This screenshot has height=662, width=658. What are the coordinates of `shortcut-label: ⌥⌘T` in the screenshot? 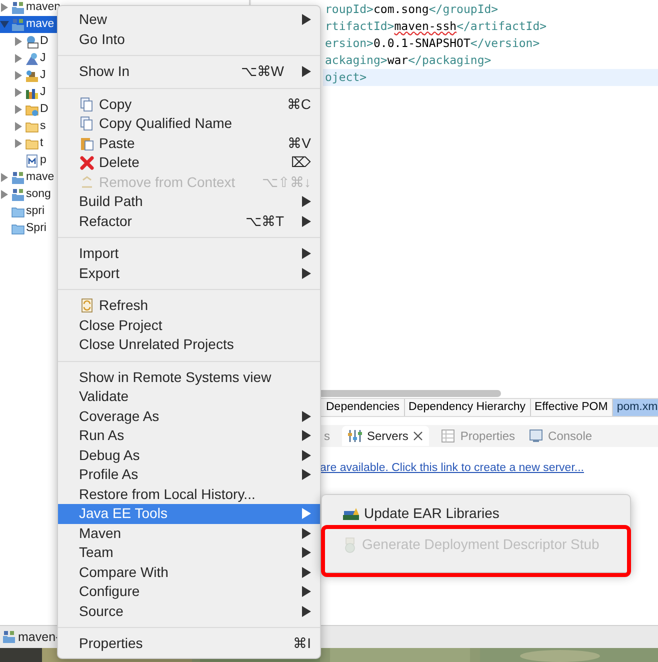 It's located at (264, 221).